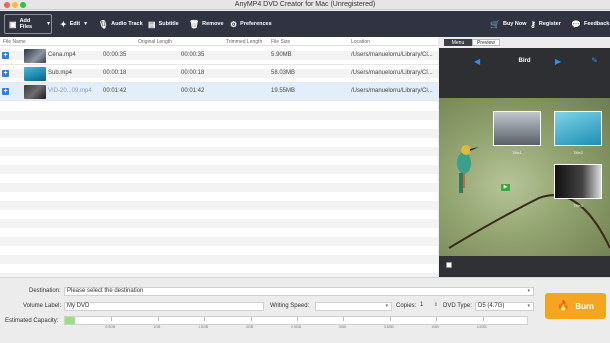 The height and width of the screenshot is (343, 610). Describe the element at coordinates (388, 327) in the screenshot. I see `capacity-tick-label: 3.5GB` at that location.